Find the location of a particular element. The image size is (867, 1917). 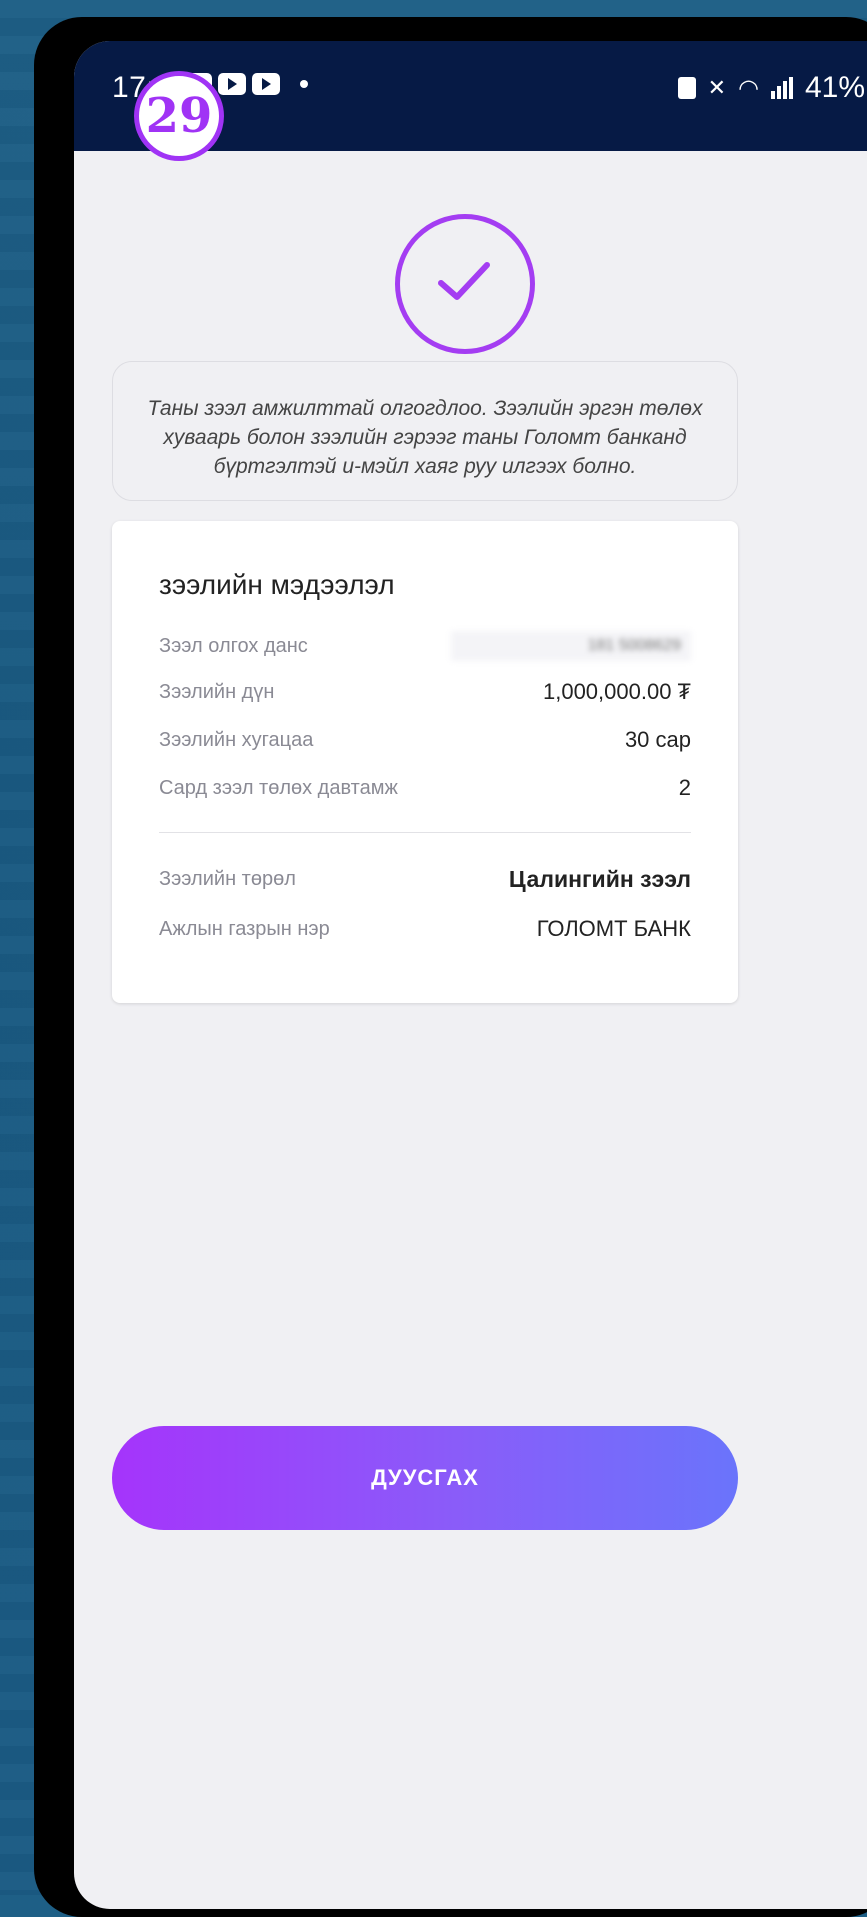

row-value: 1,000,000.00 ₮ is located at coordinates (616, 691).